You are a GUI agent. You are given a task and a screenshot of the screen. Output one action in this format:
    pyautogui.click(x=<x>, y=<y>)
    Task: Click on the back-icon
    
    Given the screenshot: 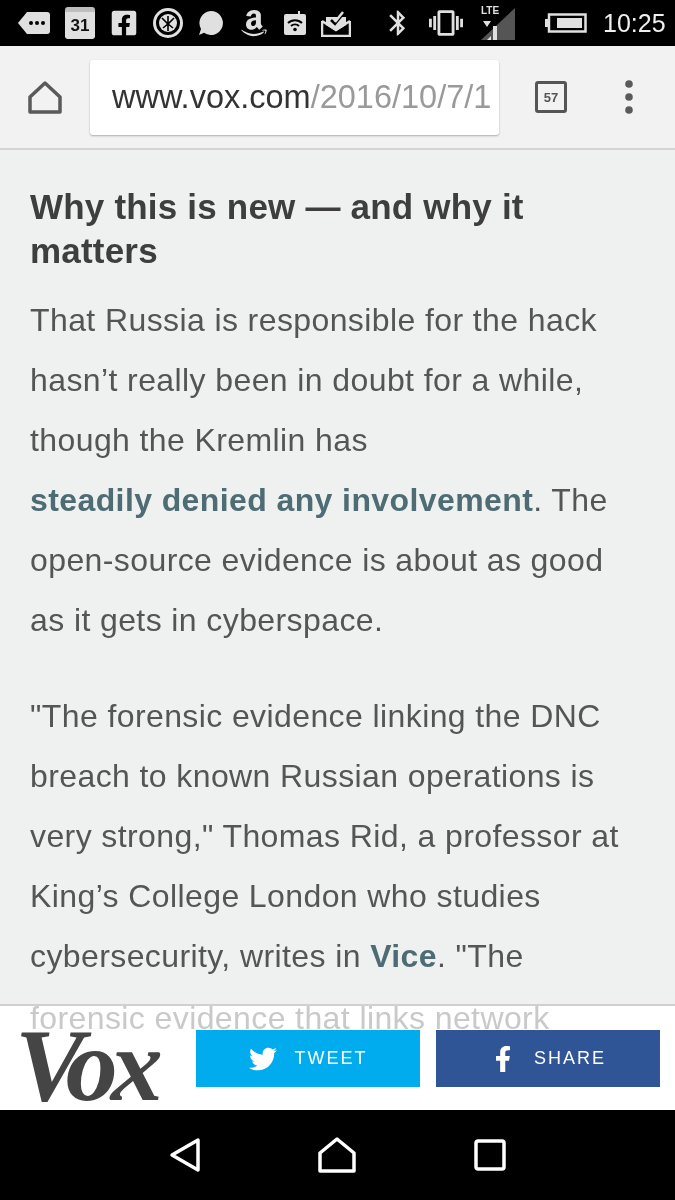 What is the action you would take?
    pyautogui.click(x=184, y=1155)
    